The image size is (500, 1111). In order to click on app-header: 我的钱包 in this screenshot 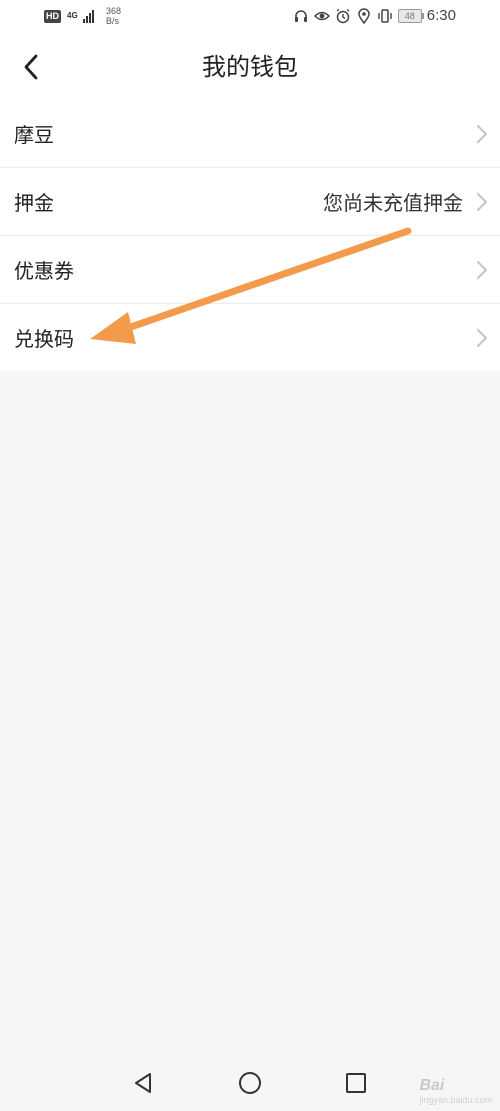, I will do `click(250, 67)`.